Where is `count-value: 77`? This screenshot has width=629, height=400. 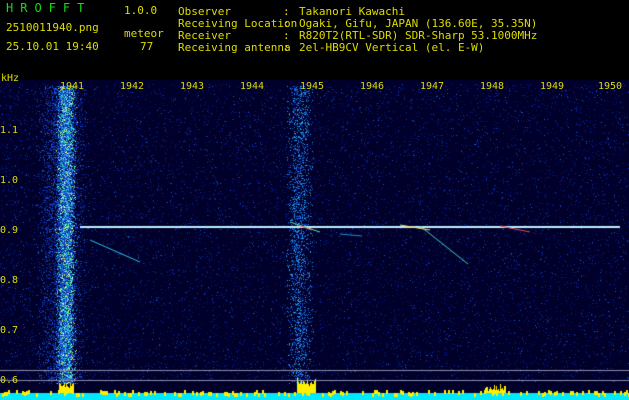
count-value: 77 is located at coordinates (147, 46).